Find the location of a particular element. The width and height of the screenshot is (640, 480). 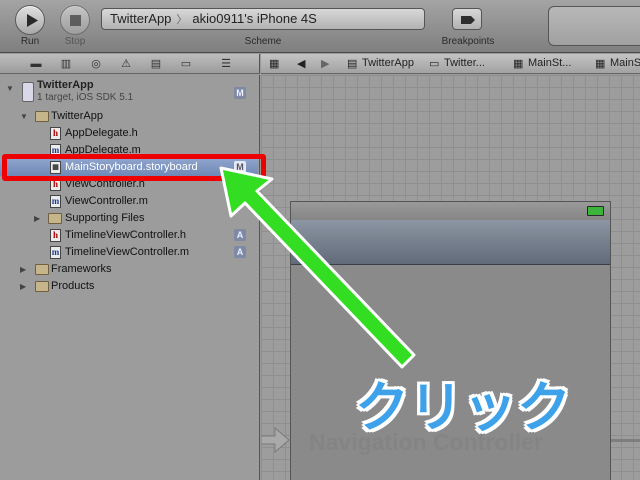

folder-icon: ▭ is located at coordinates (434, 64).